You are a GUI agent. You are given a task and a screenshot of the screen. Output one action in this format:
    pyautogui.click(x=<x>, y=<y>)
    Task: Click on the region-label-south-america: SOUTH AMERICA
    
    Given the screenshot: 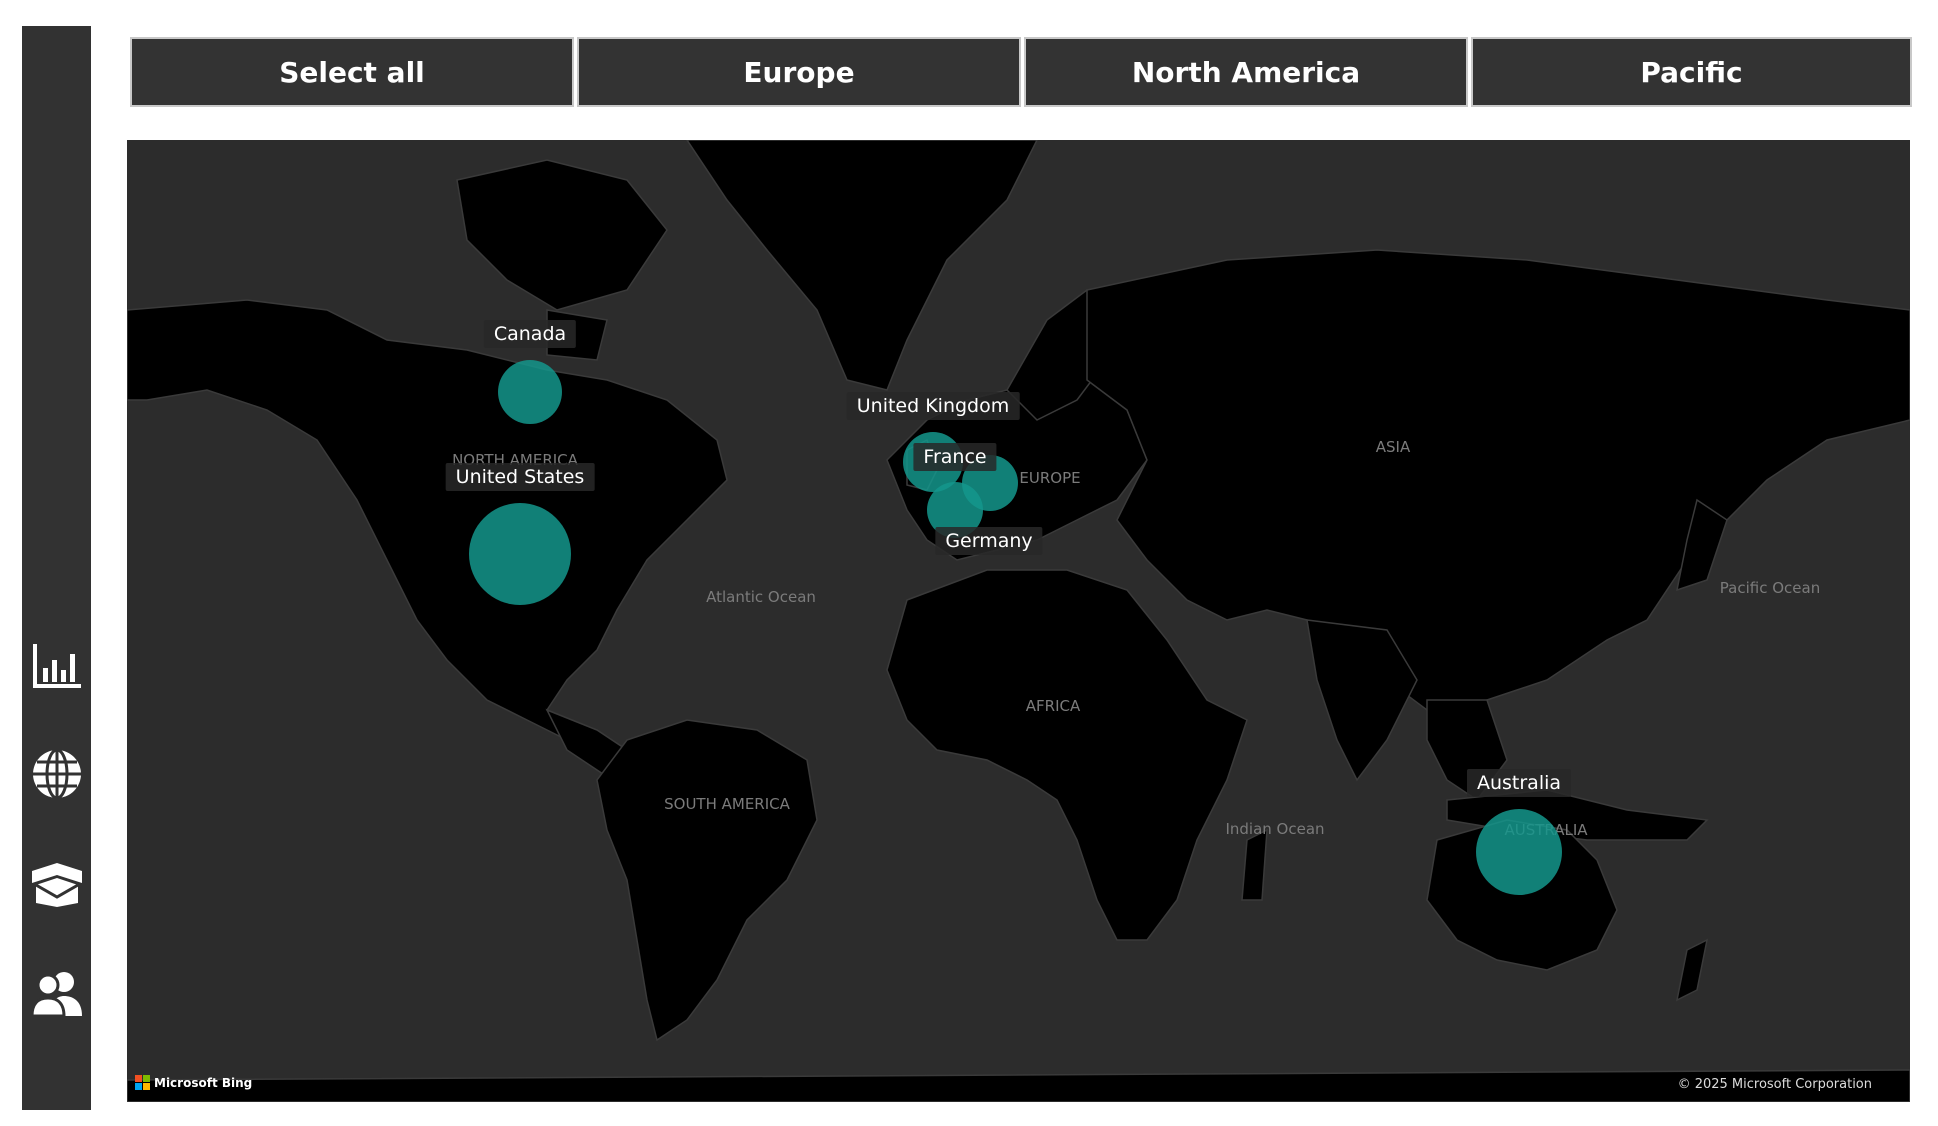 What is the action you would take?
    pyautogui.click(x=727, y=804)
    